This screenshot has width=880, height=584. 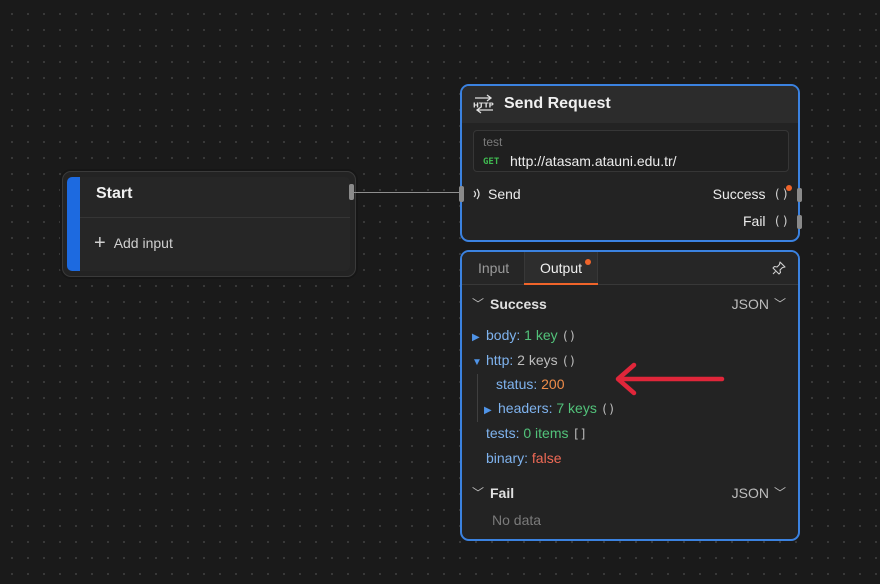 I want to click on success-port-label: Success, so click(x=739, y=194).